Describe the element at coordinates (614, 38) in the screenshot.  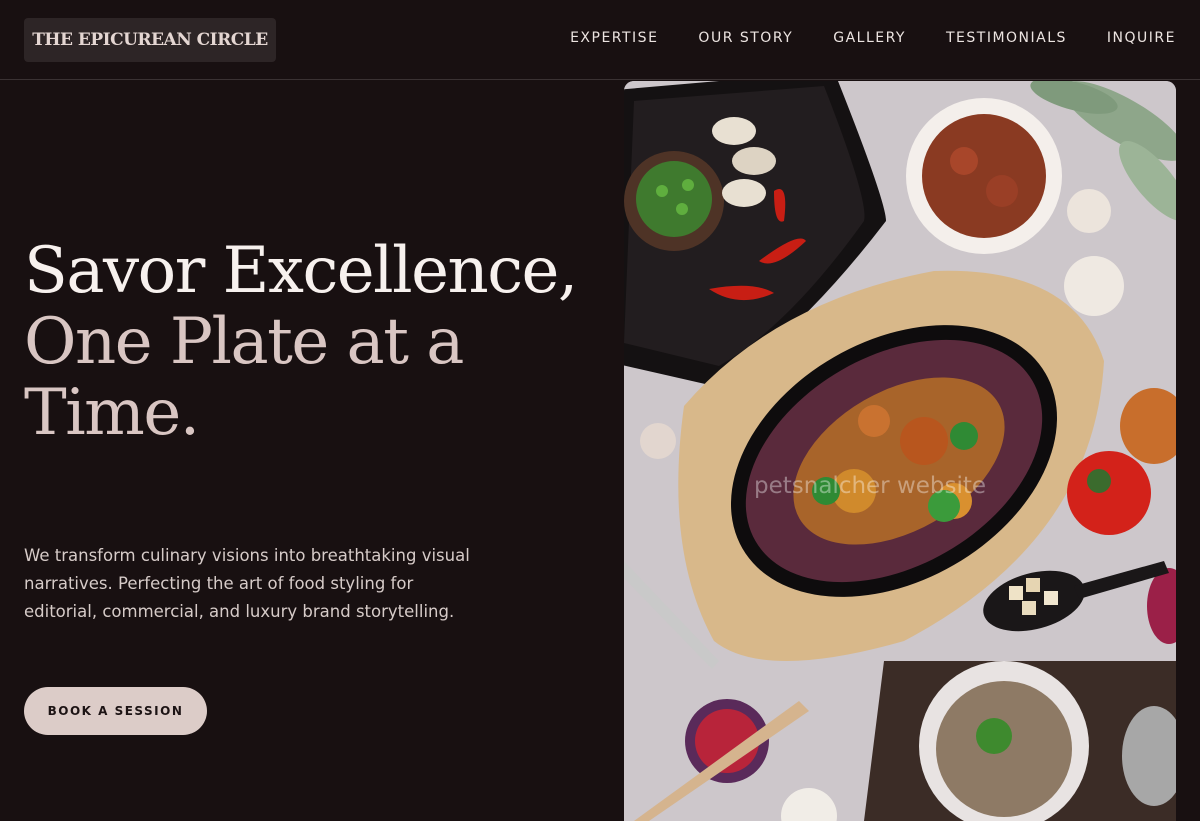
I see `nav-item-expertise: EXPERTISE` at that location.